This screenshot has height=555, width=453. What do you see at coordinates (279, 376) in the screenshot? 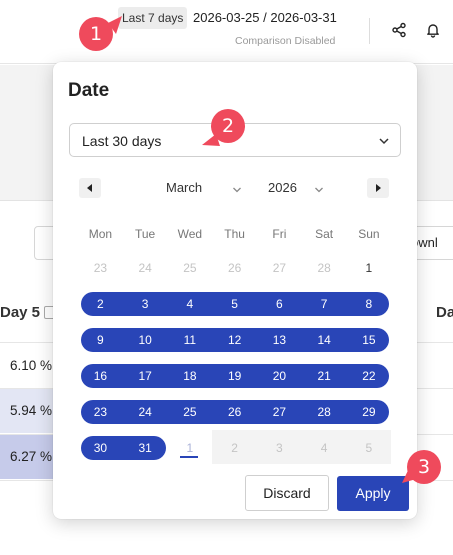
I see `calendar-day: 20` at bounding box center [279, 376].